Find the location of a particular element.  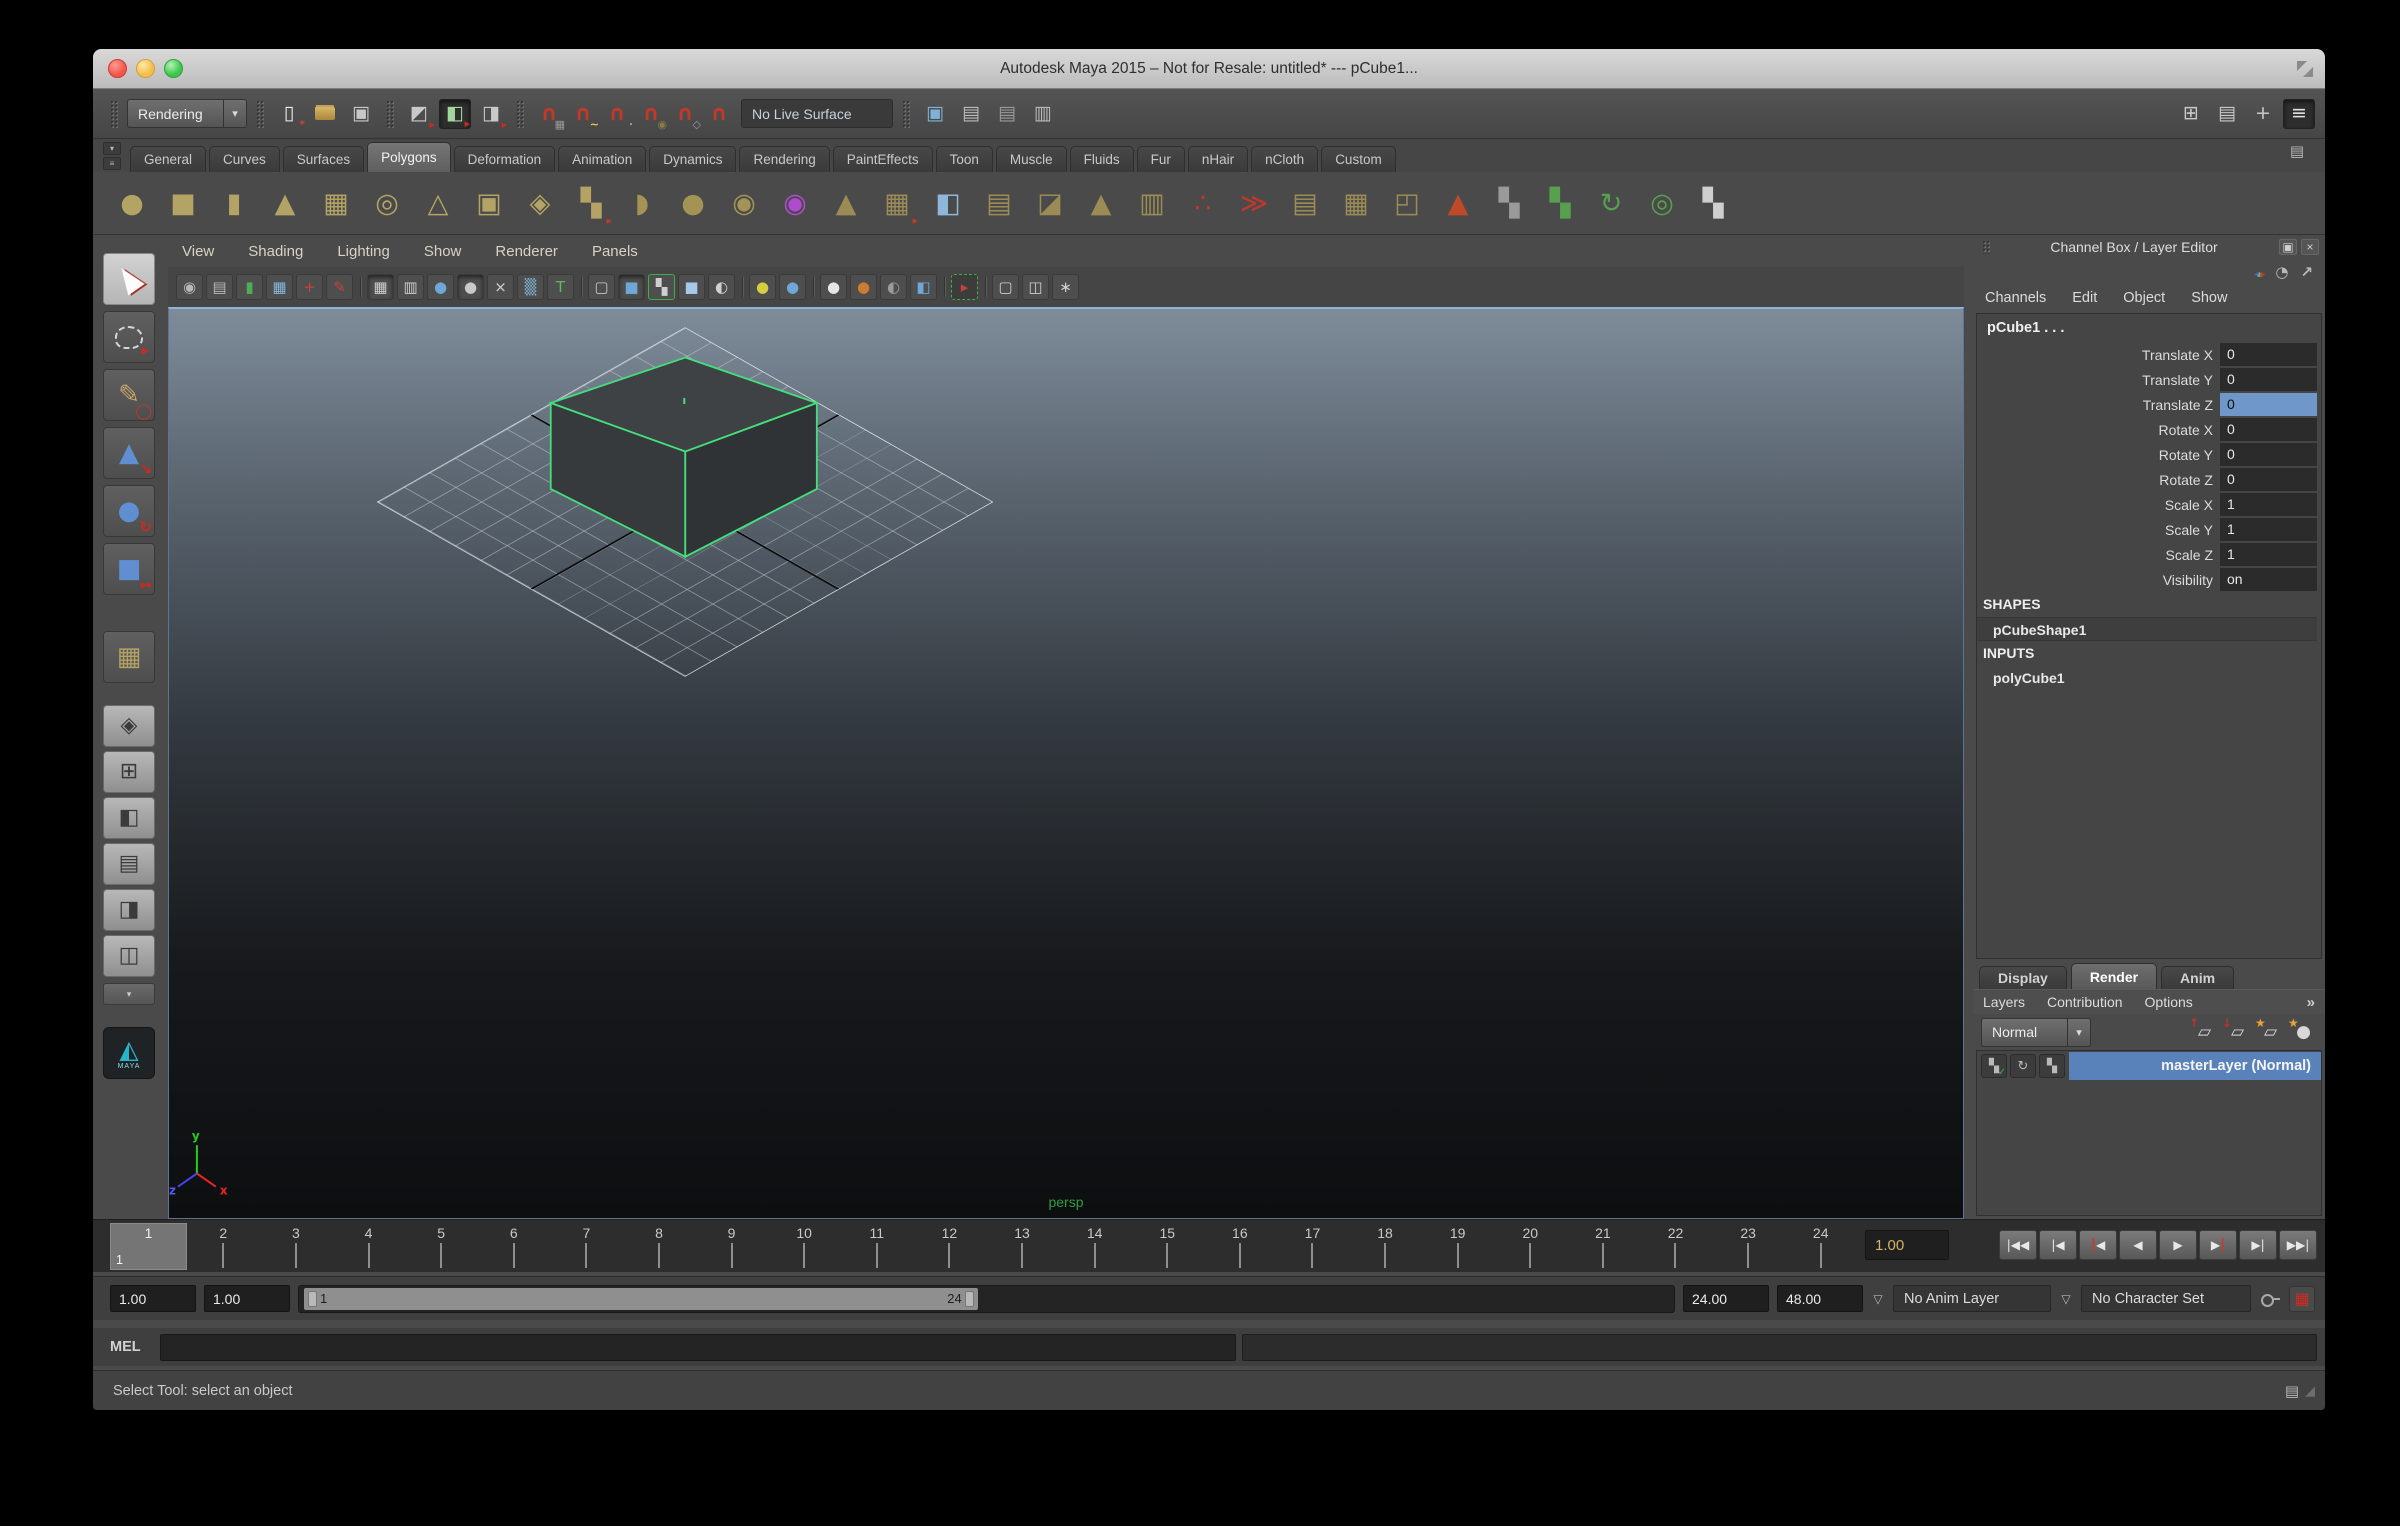

snap-to-grid-icon: ∩ ▦ is located at coordinates (549, 114).